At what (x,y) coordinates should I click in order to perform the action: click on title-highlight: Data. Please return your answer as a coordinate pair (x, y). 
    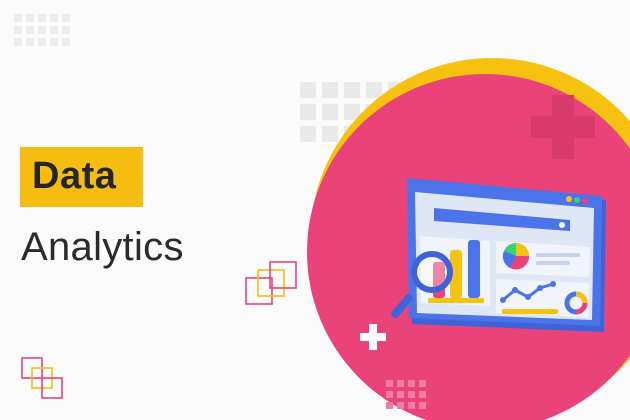
    Looking at the image, I should click on (74, 176).